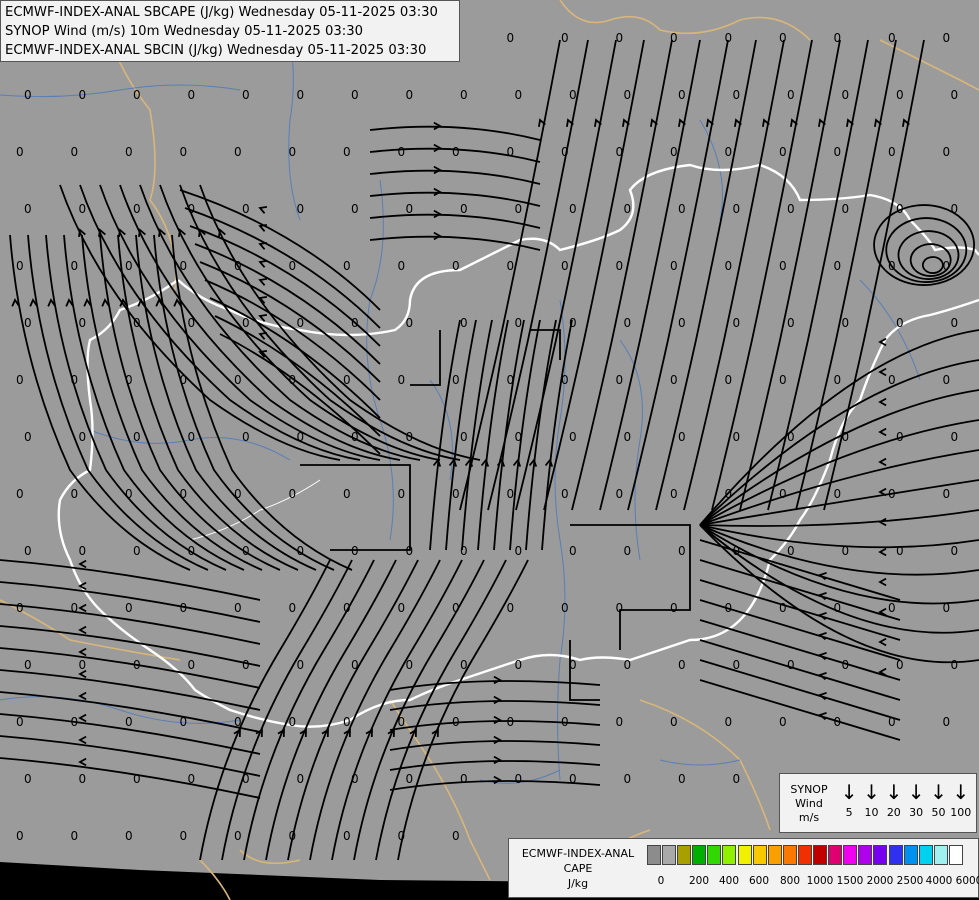  I want to click on cape-tick-label: 200, so click(699, 881).